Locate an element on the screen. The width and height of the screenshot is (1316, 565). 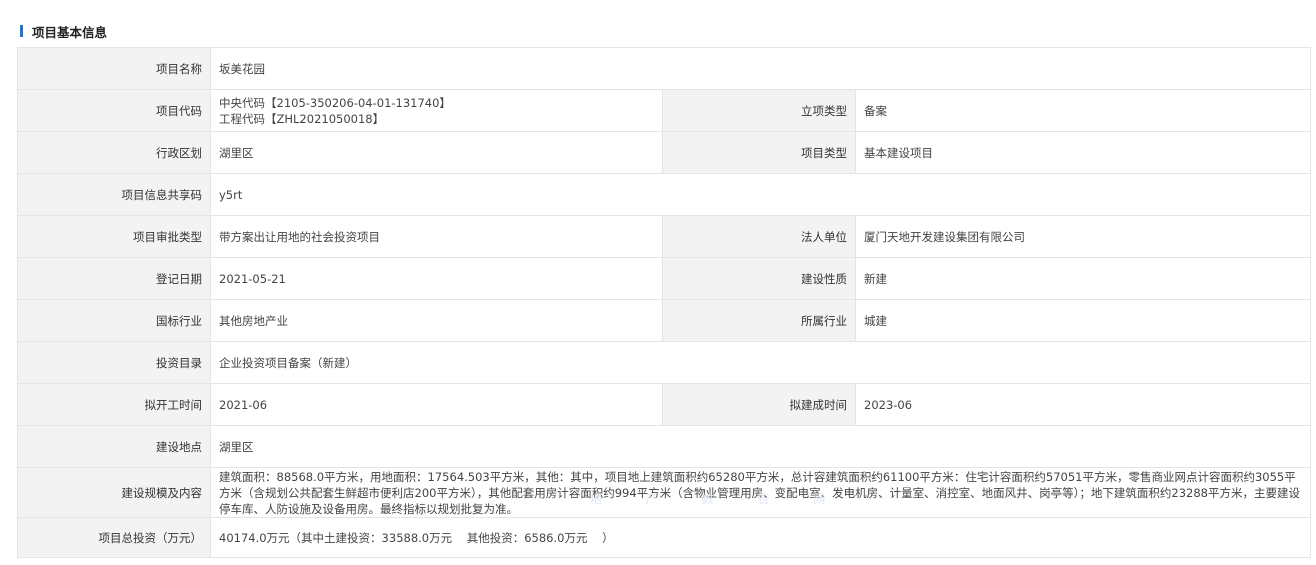
section-header: 项目基本信息 is located at coordinates (63, 31).